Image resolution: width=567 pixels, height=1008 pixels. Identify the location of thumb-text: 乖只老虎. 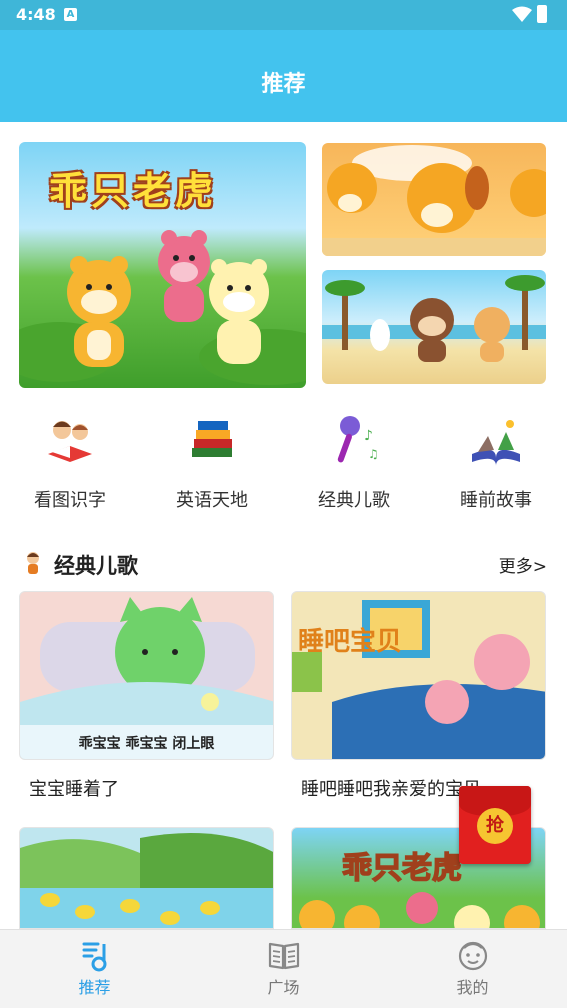
(402, 868).